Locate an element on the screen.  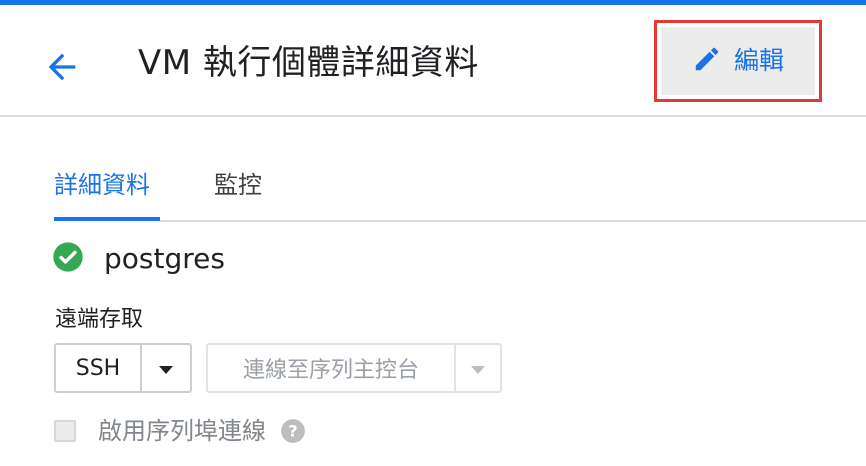
back-button is located at coordinates (62, 69).